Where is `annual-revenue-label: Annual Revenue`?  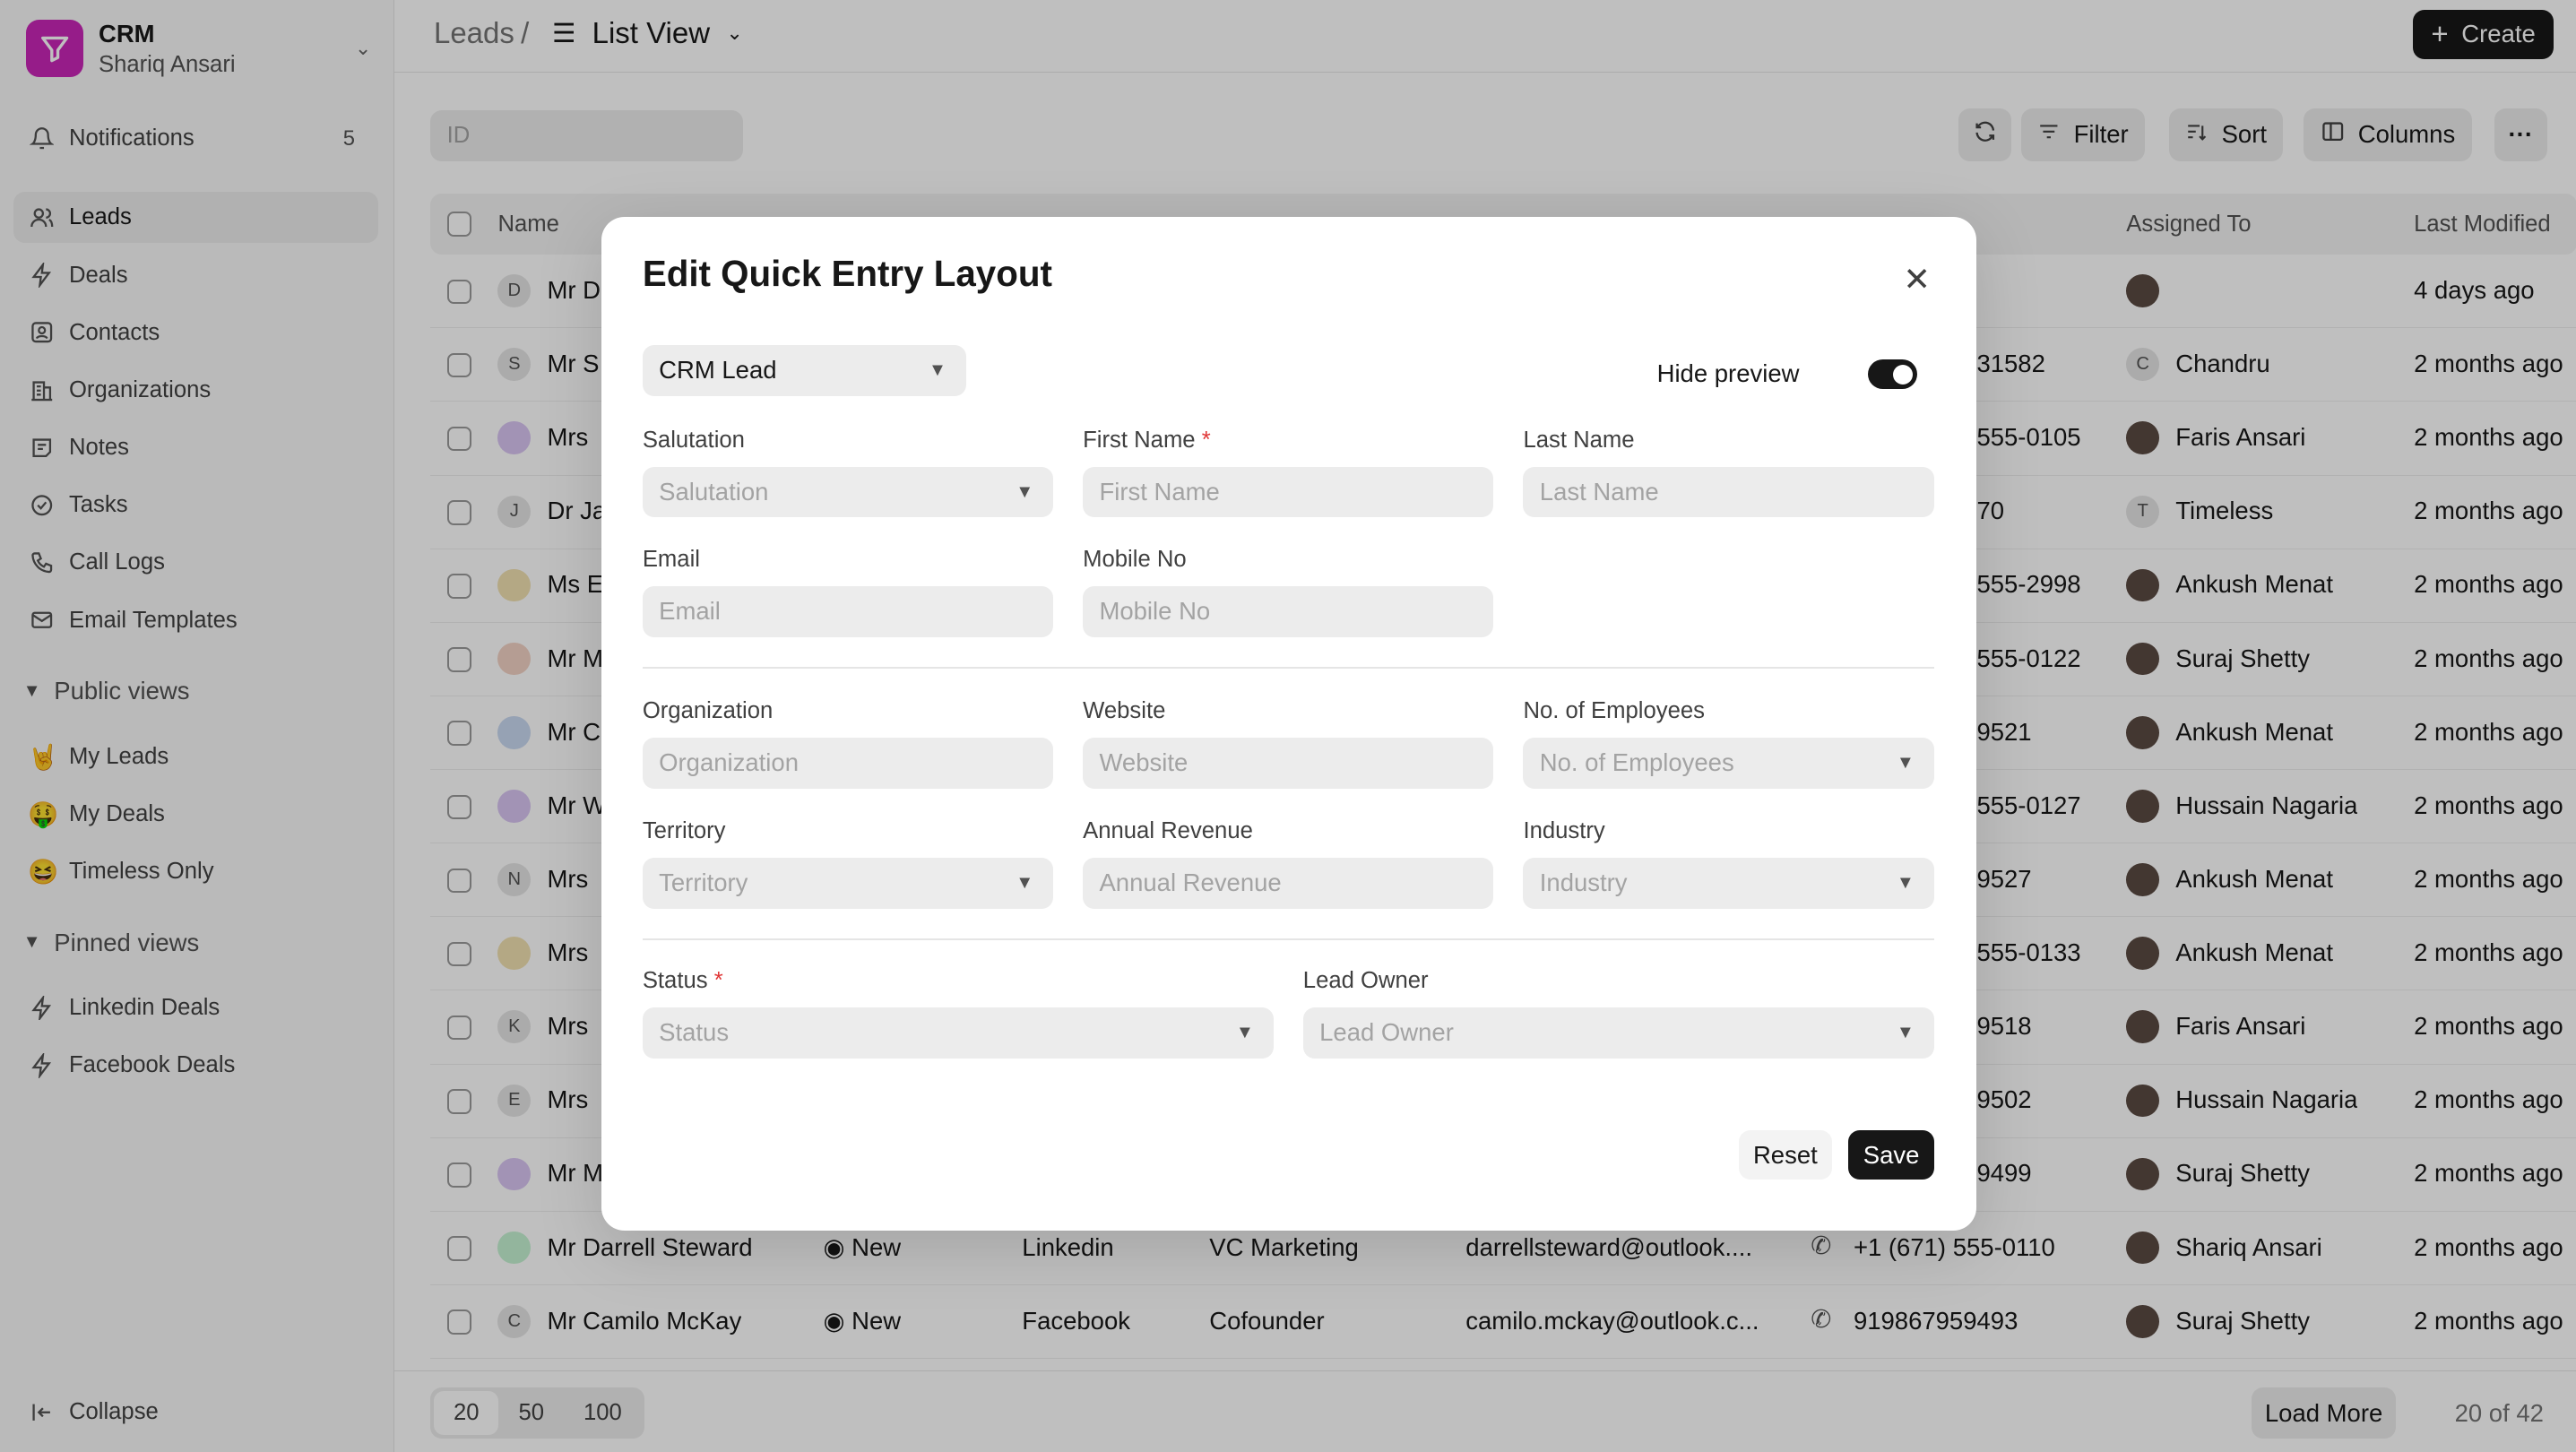
annual-revenue-label: Annual Revenue is located at coordinates (1168, 830).